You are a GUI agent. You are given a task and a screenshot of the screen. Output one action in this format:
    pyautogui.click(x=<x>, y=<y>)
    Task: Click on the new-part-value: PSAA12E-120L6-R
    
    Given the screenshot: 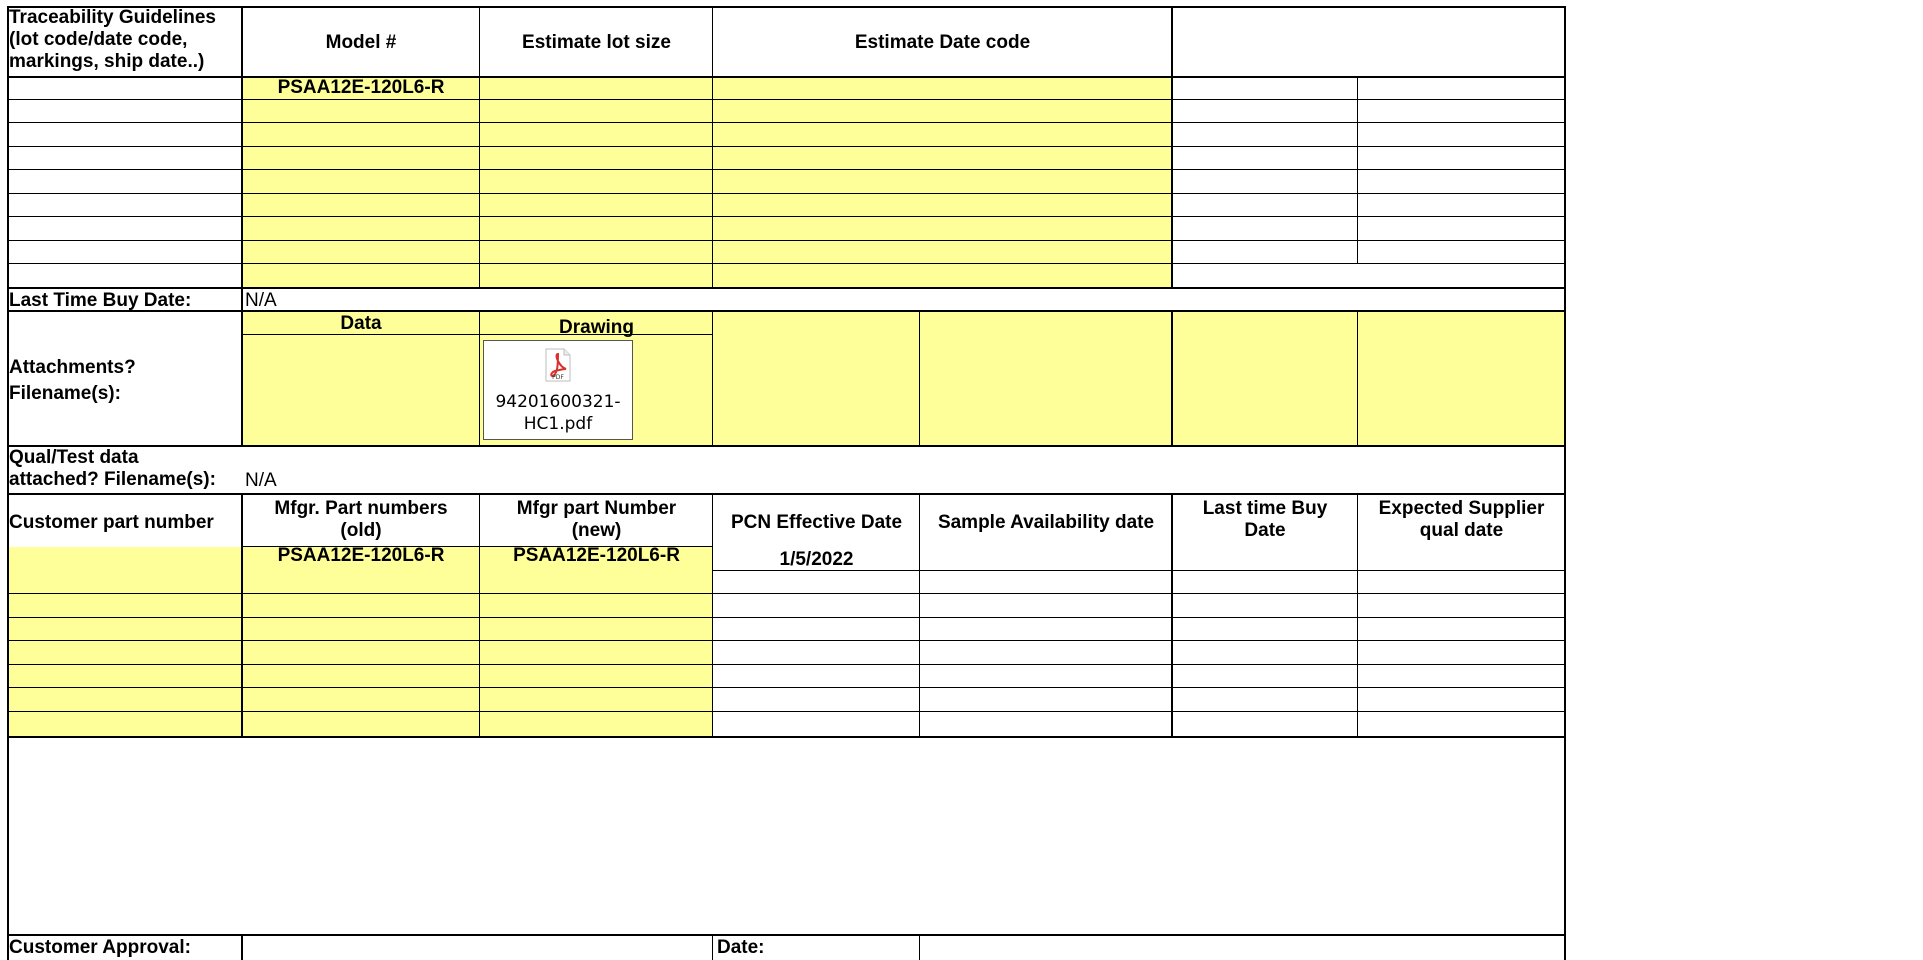 What is the action you would take?
    pyautogui.click(x=596, y=555)
    